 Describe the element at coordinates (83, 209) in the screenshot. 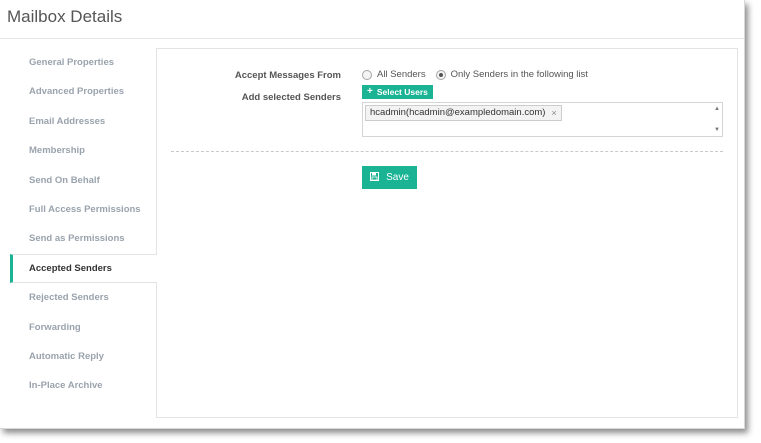

I see `sidebar-item-full-access-permissions: Full Access Permissions` at that location.